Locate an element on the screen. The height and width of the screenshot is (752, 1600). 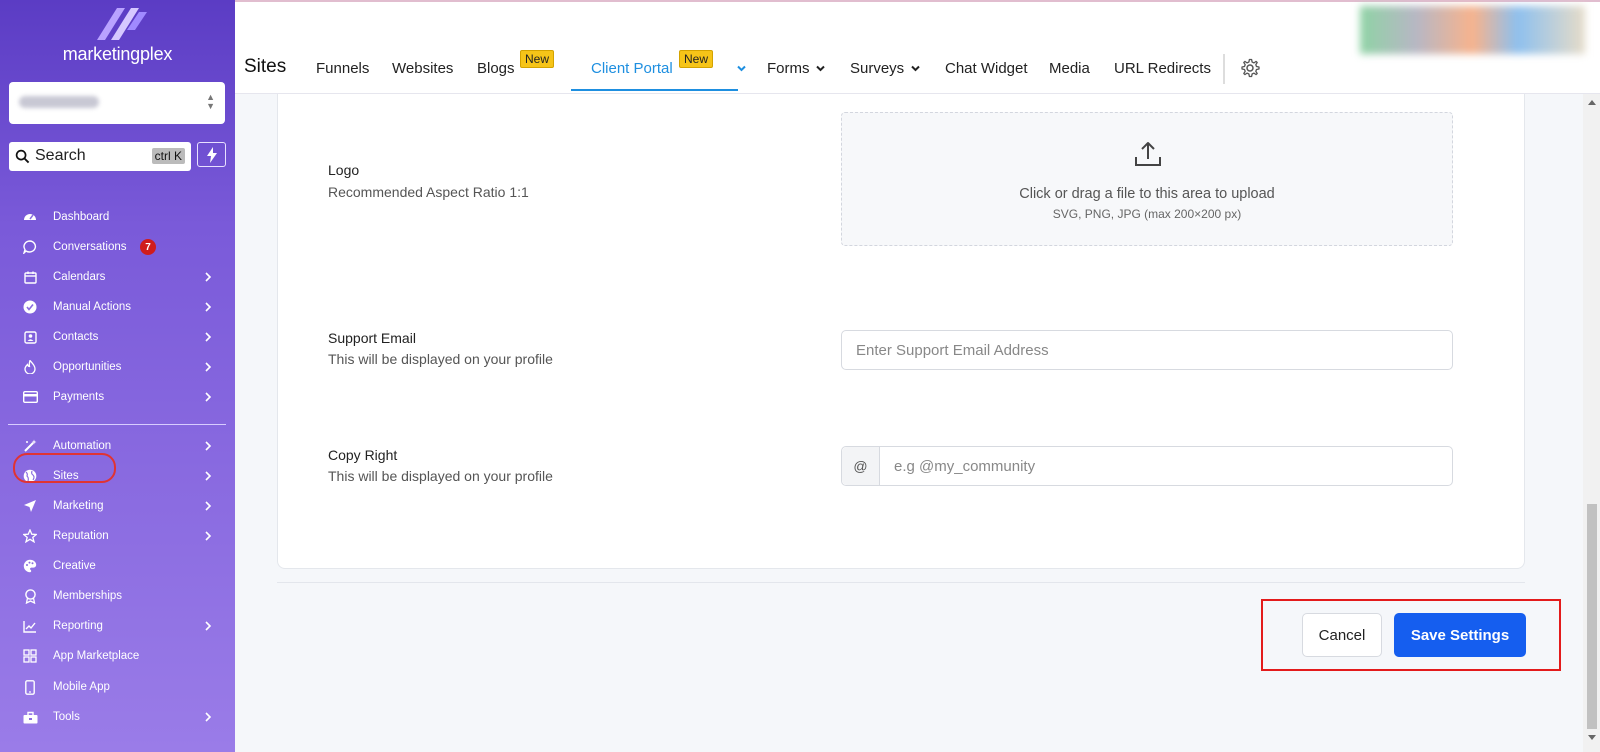
brand-logo: marketingplex is located at coordinates (117, 34).